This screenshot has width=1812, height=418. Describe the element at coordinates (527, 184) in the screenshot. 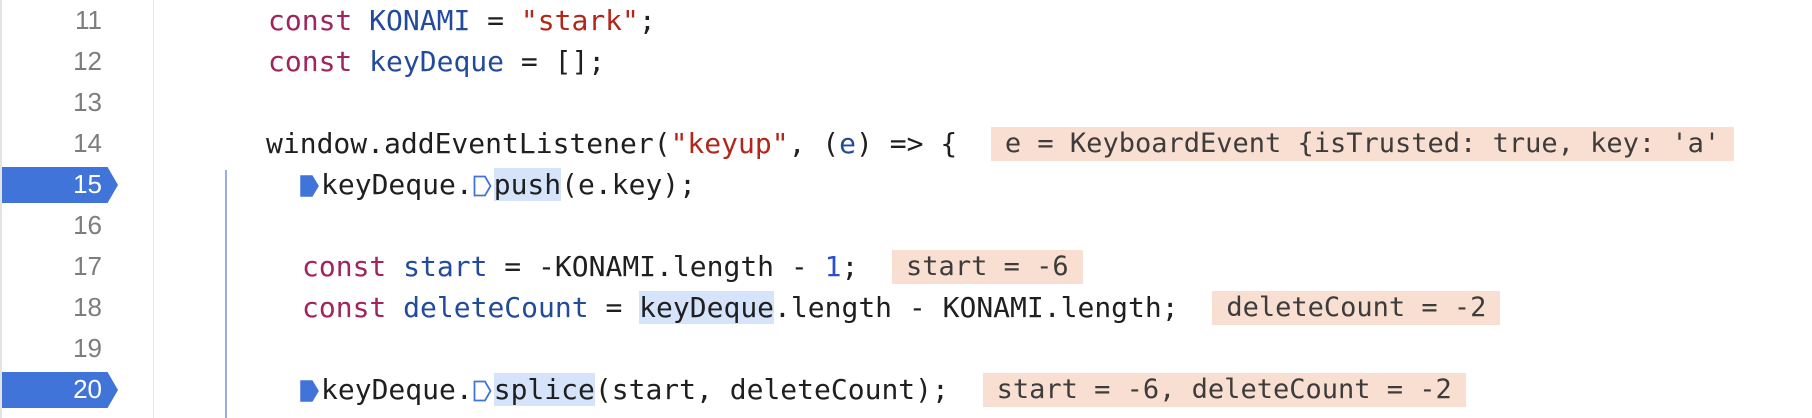

I see `method-token: push` at that location.